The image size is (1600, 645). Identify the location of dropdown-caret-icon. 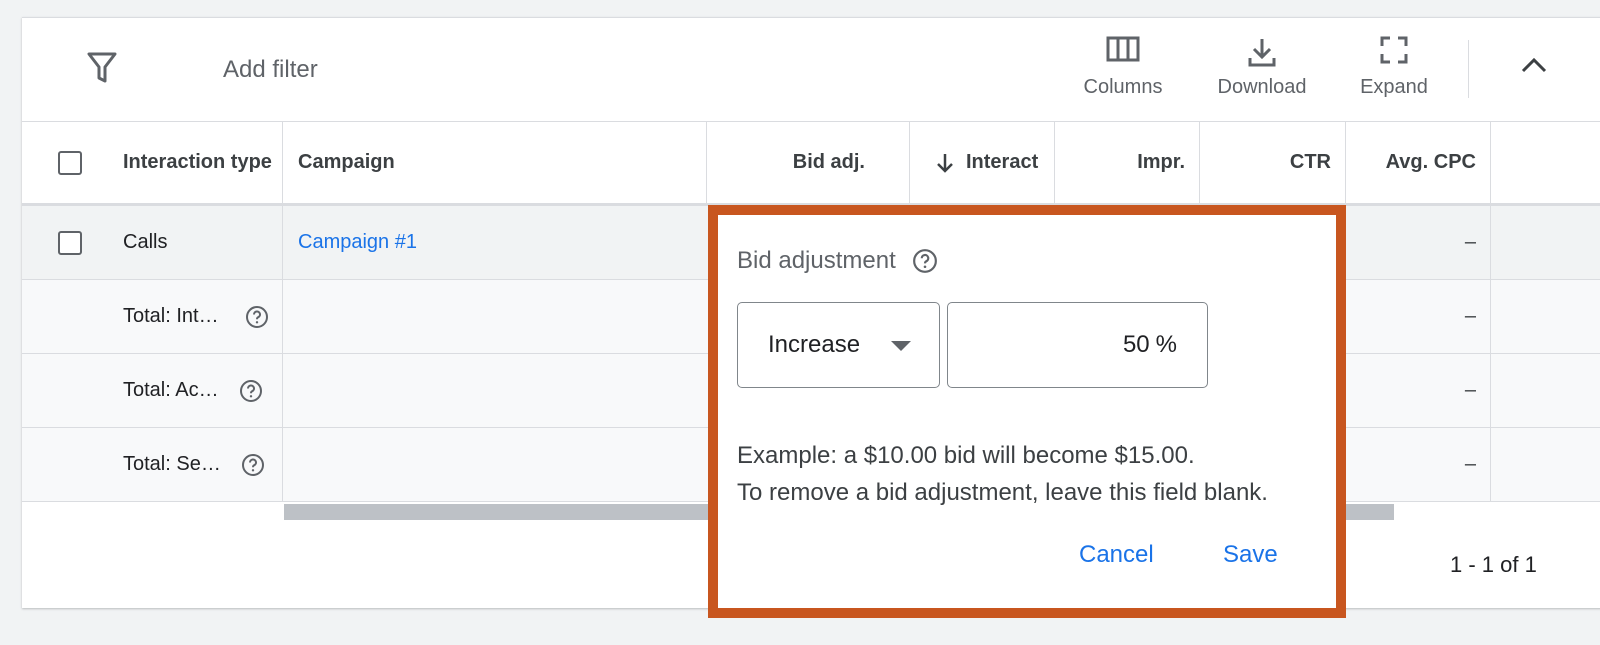
(901, 346).